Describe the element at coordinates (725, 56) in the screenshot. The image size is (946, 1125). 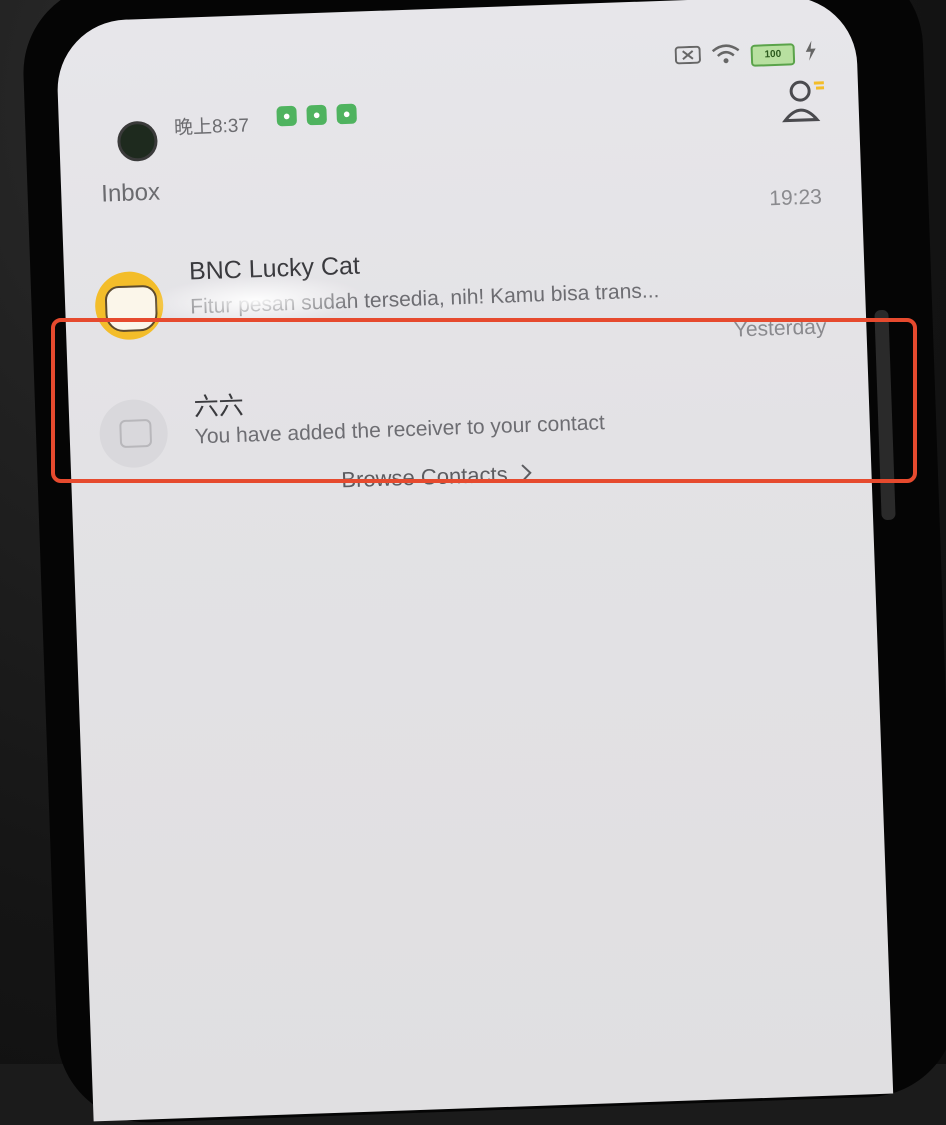
I see `wifi-icon` at that location.